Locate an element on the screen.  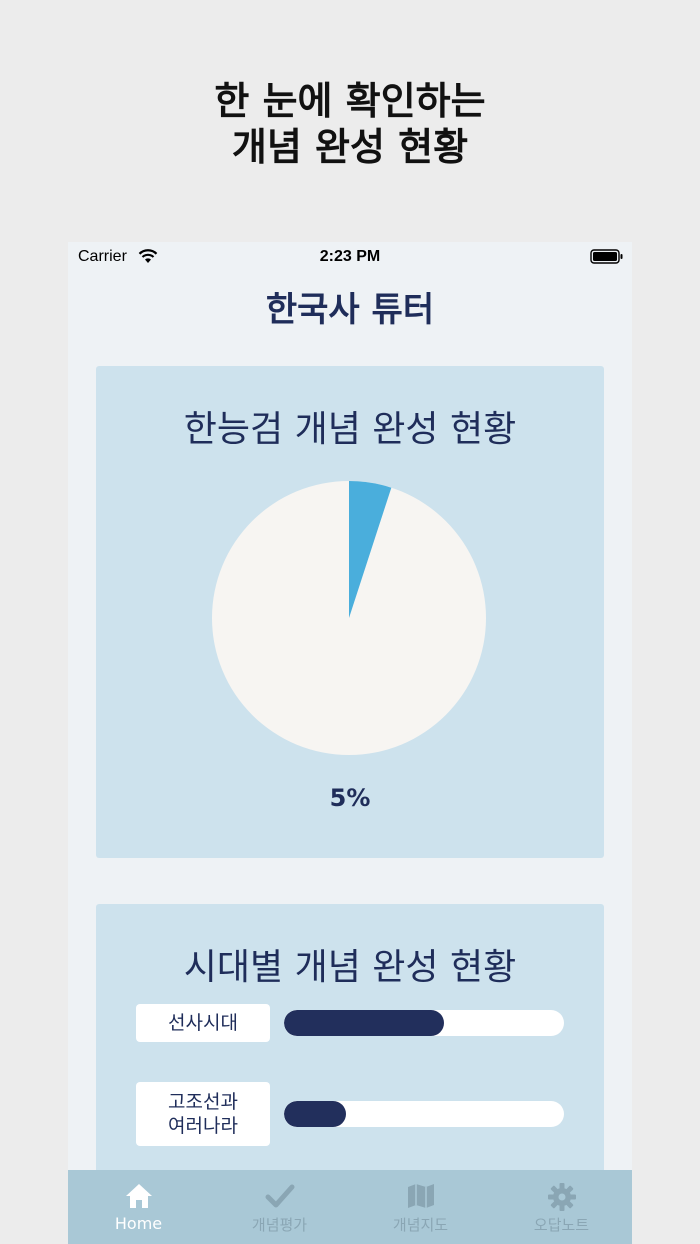
tab-concept-map: 개념지도 is located at coordinates (420, 1207).